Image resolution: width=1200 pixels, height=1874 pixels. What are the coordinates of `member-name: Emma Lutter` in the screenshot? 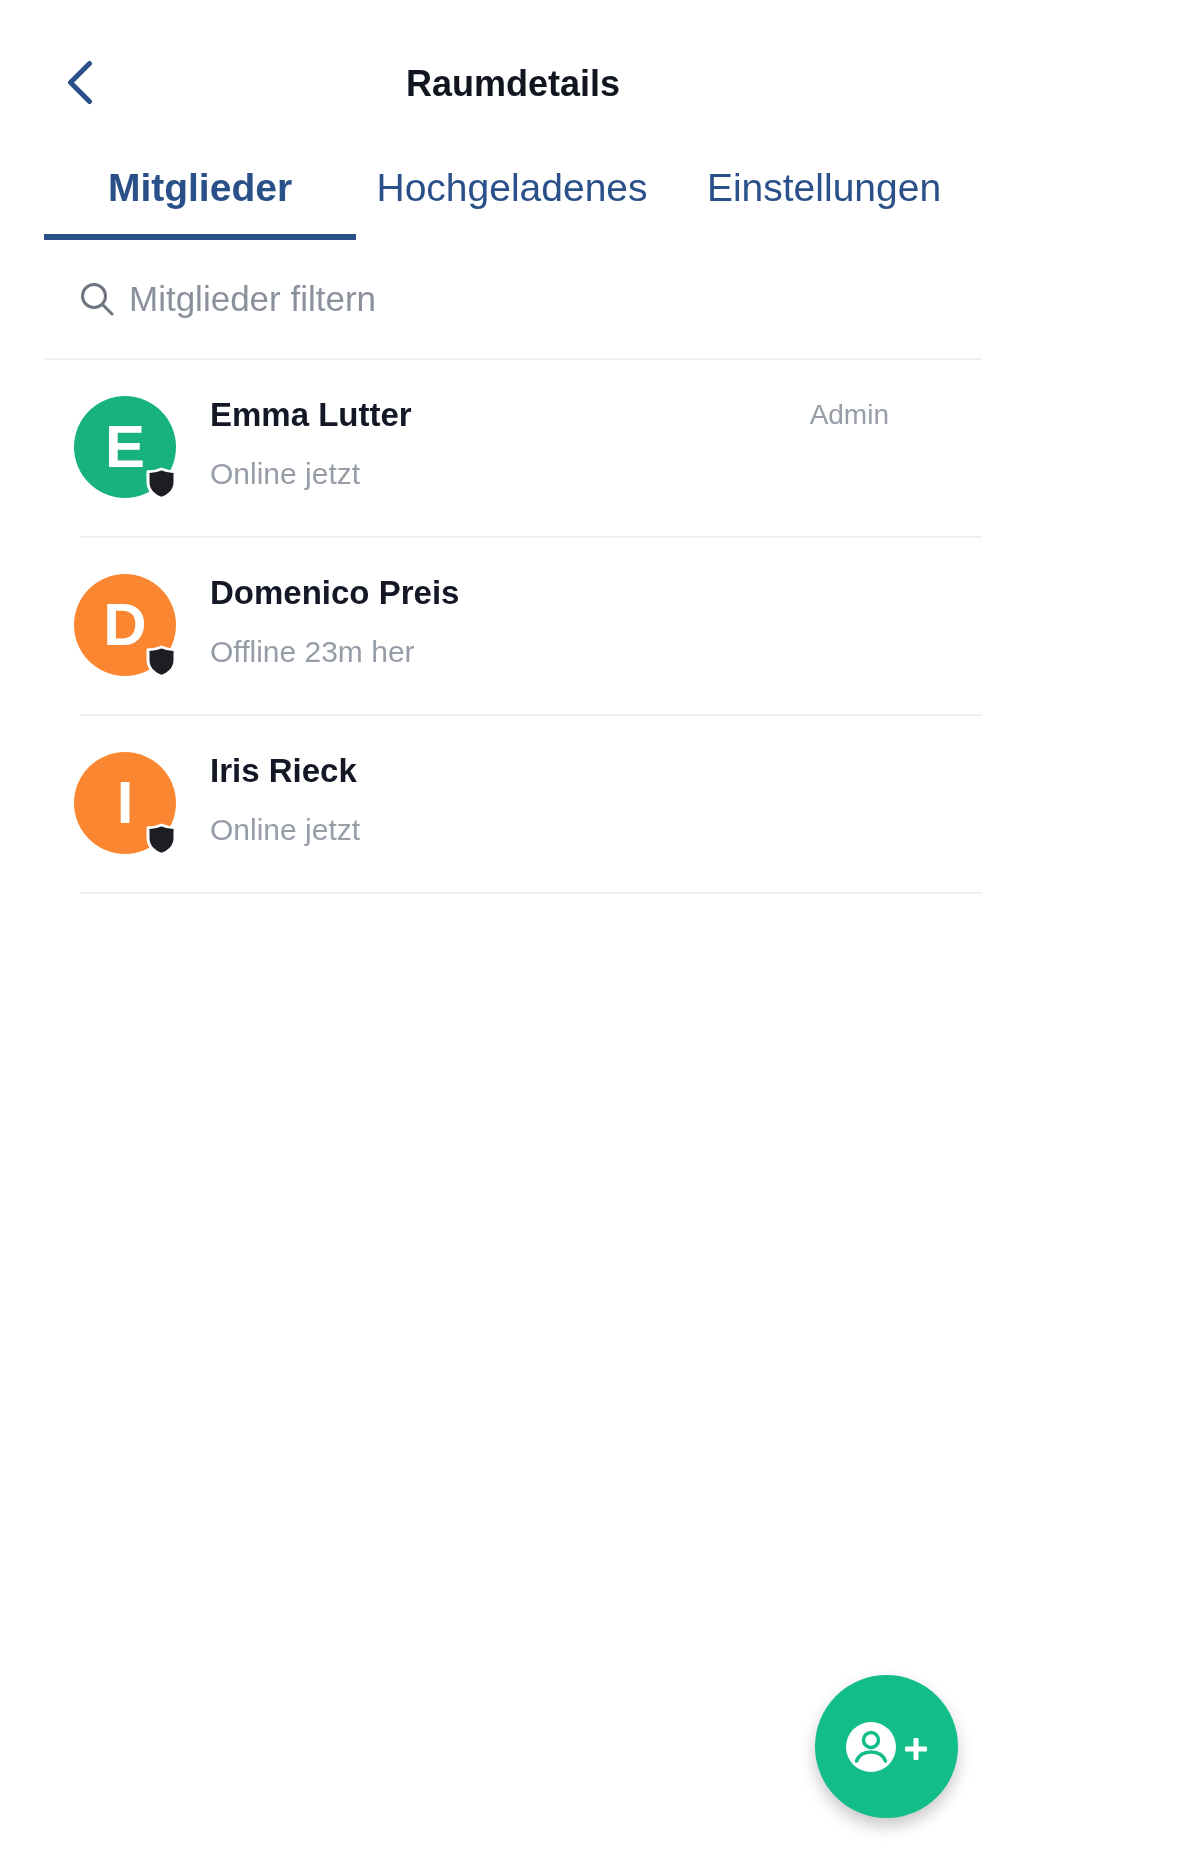 It's located at (311, 415).